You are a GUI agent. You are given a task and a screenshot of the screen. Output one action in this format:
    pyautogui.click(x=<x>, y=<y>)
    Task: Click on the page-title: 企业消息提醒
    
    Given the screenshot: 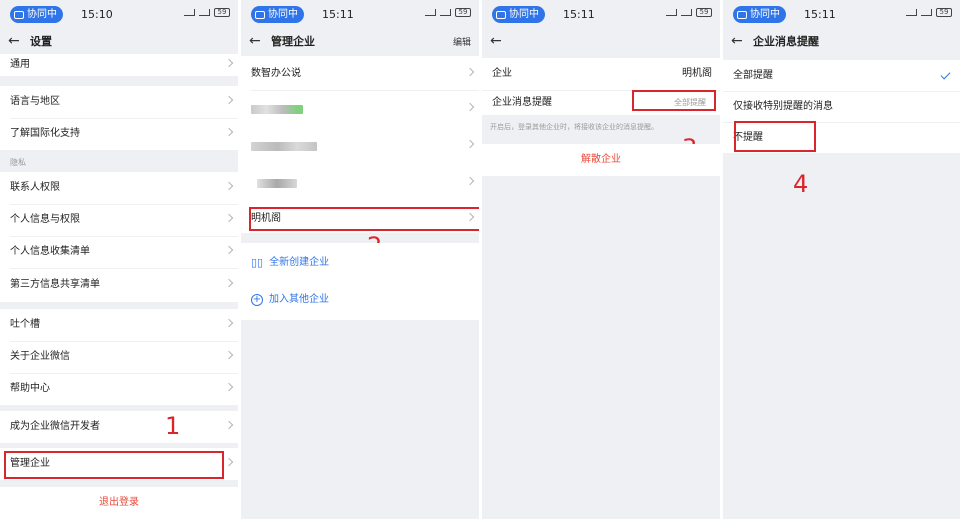 What is the action you would take?
    pyautogui.click(x=786, y=41)
    